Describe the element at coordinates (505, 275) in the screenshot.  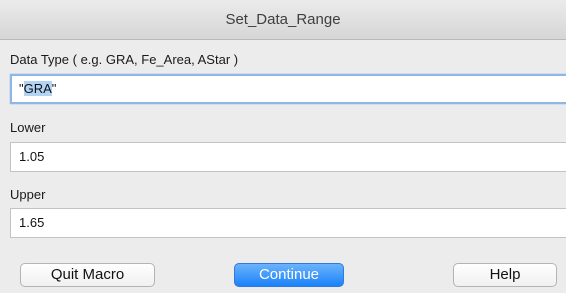
I see `help-button: Help` at that location.